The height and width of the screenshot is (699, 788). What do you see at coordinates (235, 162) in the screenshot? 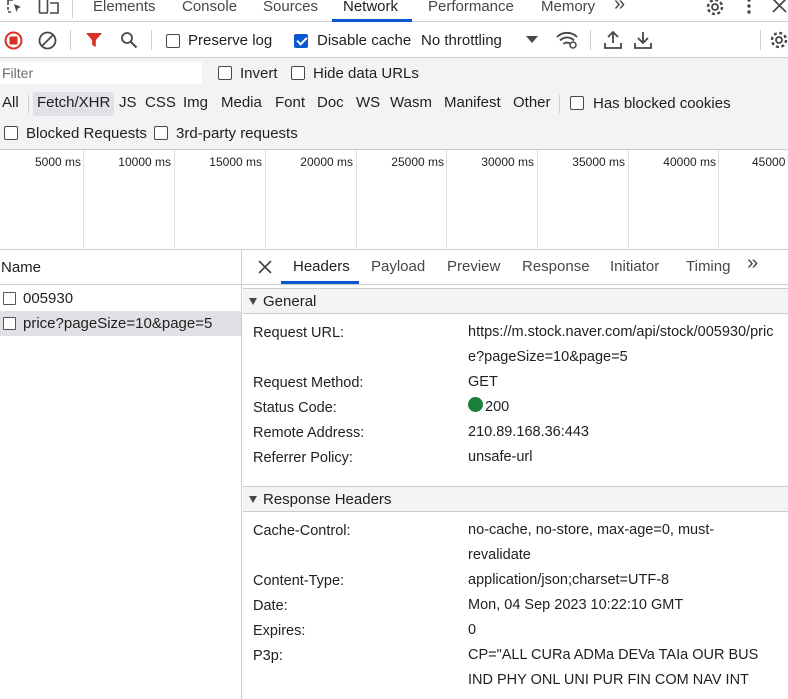
I see `timeline-tick: 15000 ms` at bounding box center [235, 162].